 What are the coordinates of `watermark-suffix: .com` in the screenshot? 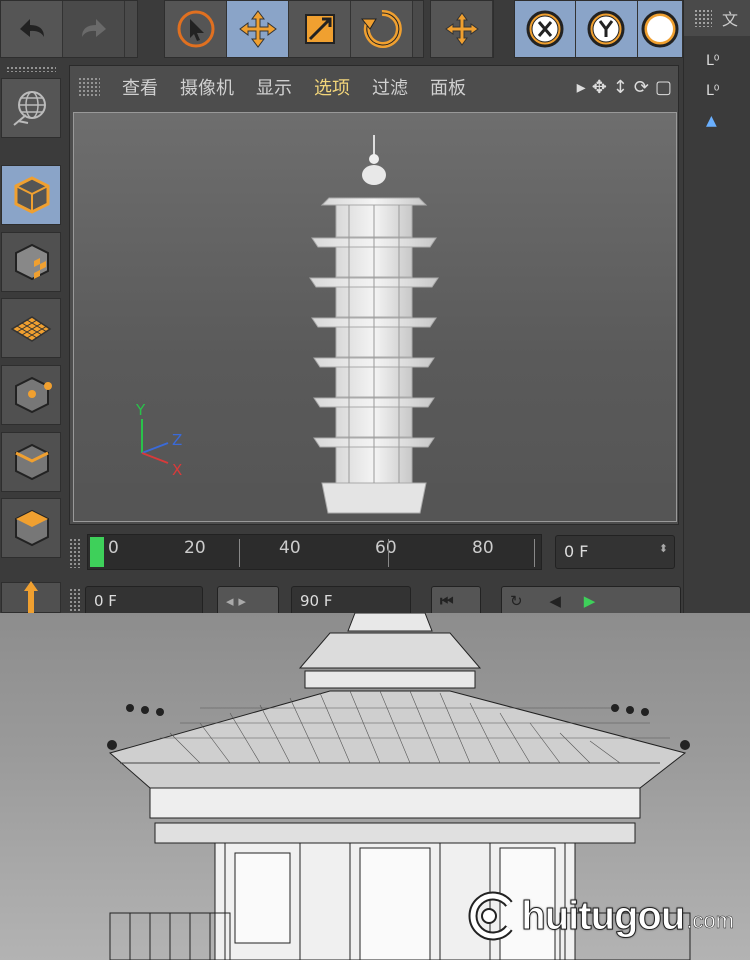 It's located at (710, 921).